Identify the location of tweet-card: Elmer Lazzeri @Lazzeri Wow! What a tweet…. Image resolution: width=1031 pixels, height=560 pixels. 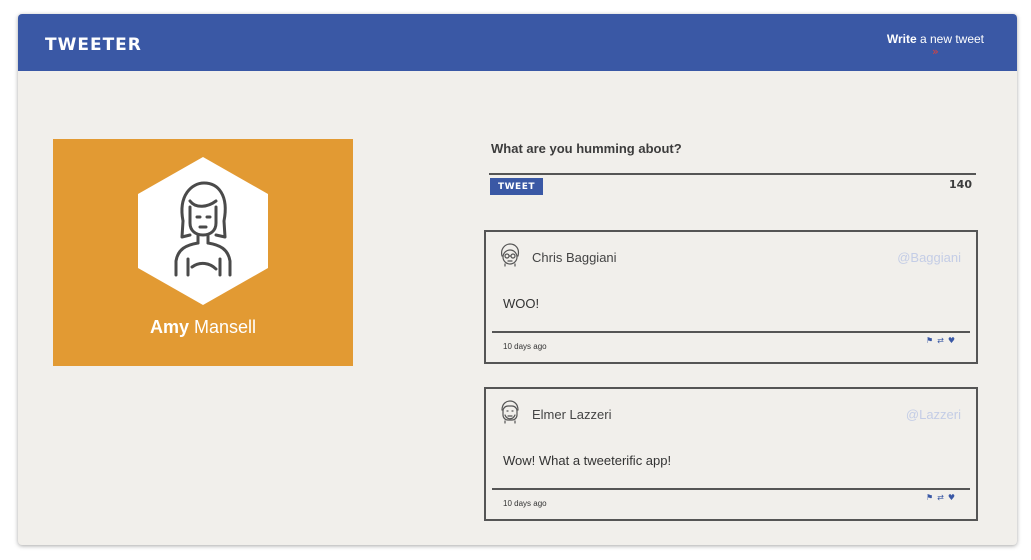
(731, 454).